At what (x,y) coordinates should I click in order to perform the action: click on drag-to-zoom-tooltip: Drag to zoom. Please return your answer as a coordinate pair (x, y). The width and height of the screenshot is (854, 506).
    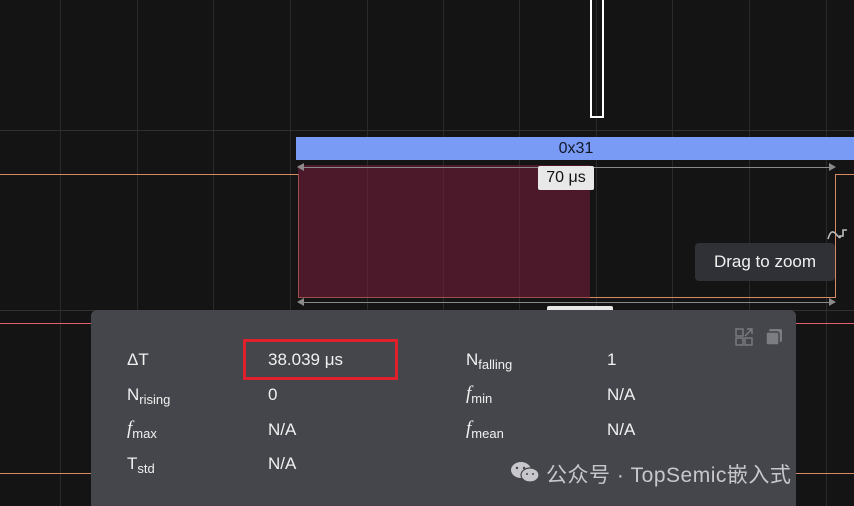
    Looking at the image, I should click on (765, 262).